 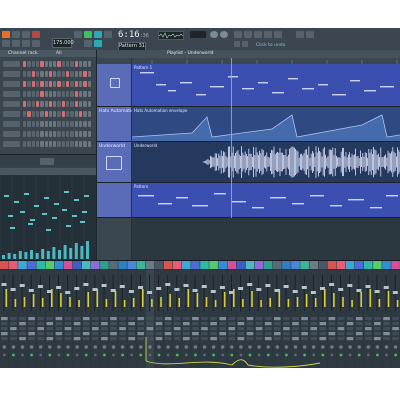 What do you see at coordinates (300, 34) in the screenshot?
I see `news-button` at bounding box center [300, 34].